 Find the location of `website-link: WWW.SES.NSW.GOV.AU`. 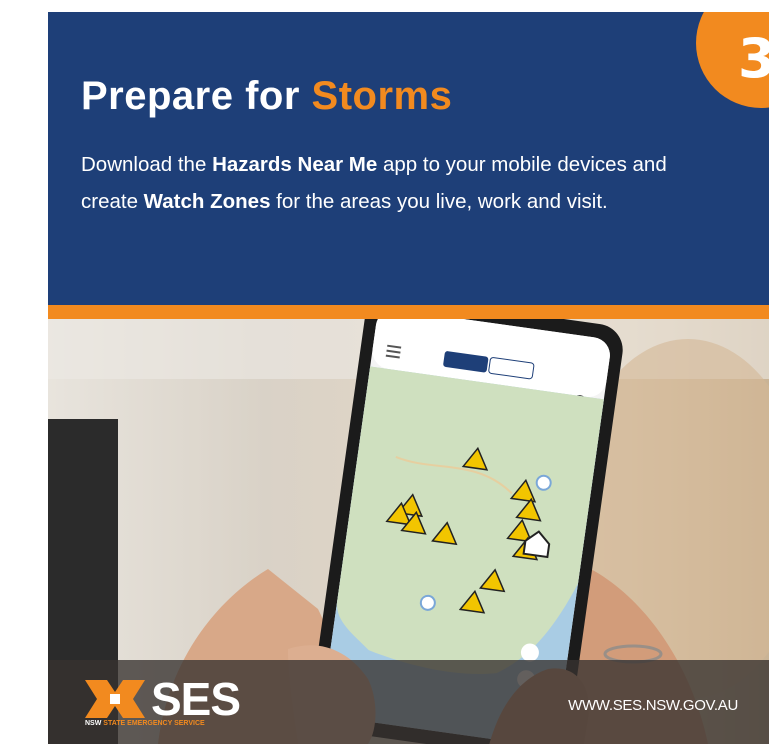

website-link: WWW.SES.NSW.GOV.AU is located at coordinates (653, 705).